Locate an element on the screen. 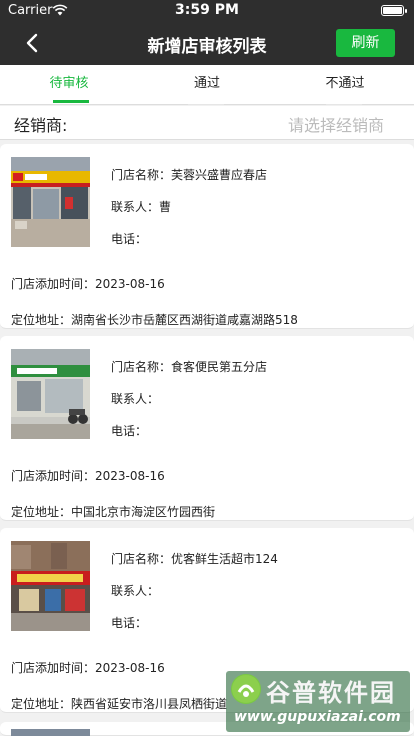 This screenshot has width=414, height=736. tab-pending-label: 待审核 is located at coordinates (69, 83).